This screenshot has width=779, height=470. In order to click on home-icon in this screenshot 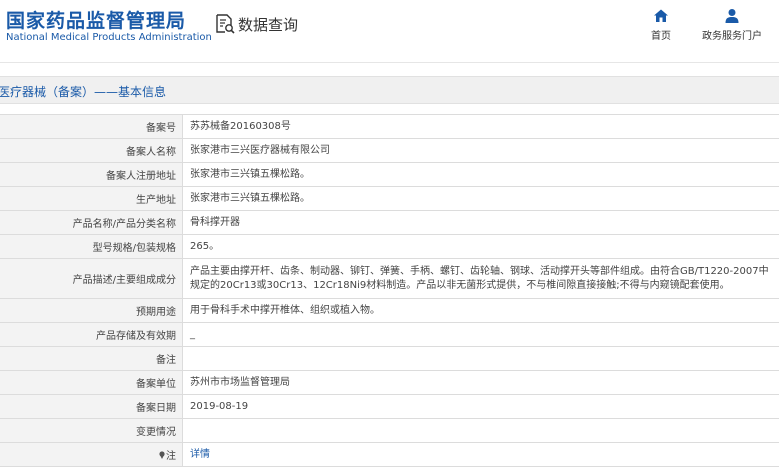, I will do `click(661, 15)`.